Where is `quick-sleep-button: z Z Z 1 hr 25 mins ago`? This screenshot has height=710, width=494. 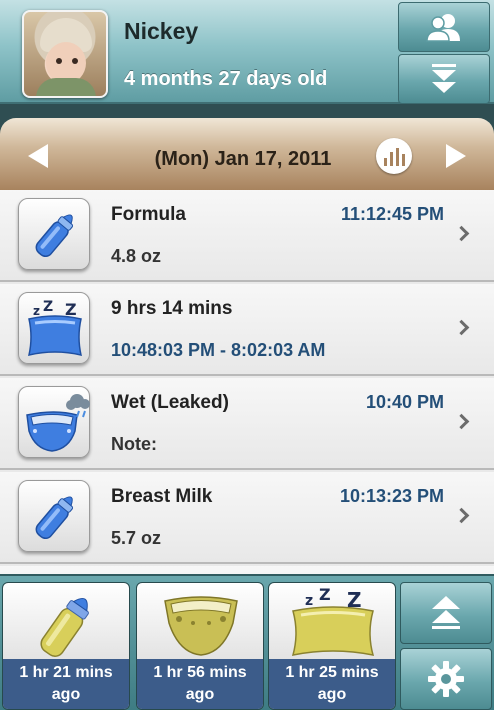
quick-sleep-button: z Z Z 1 hr 25 mins ago is located at coordinates (332, 646).